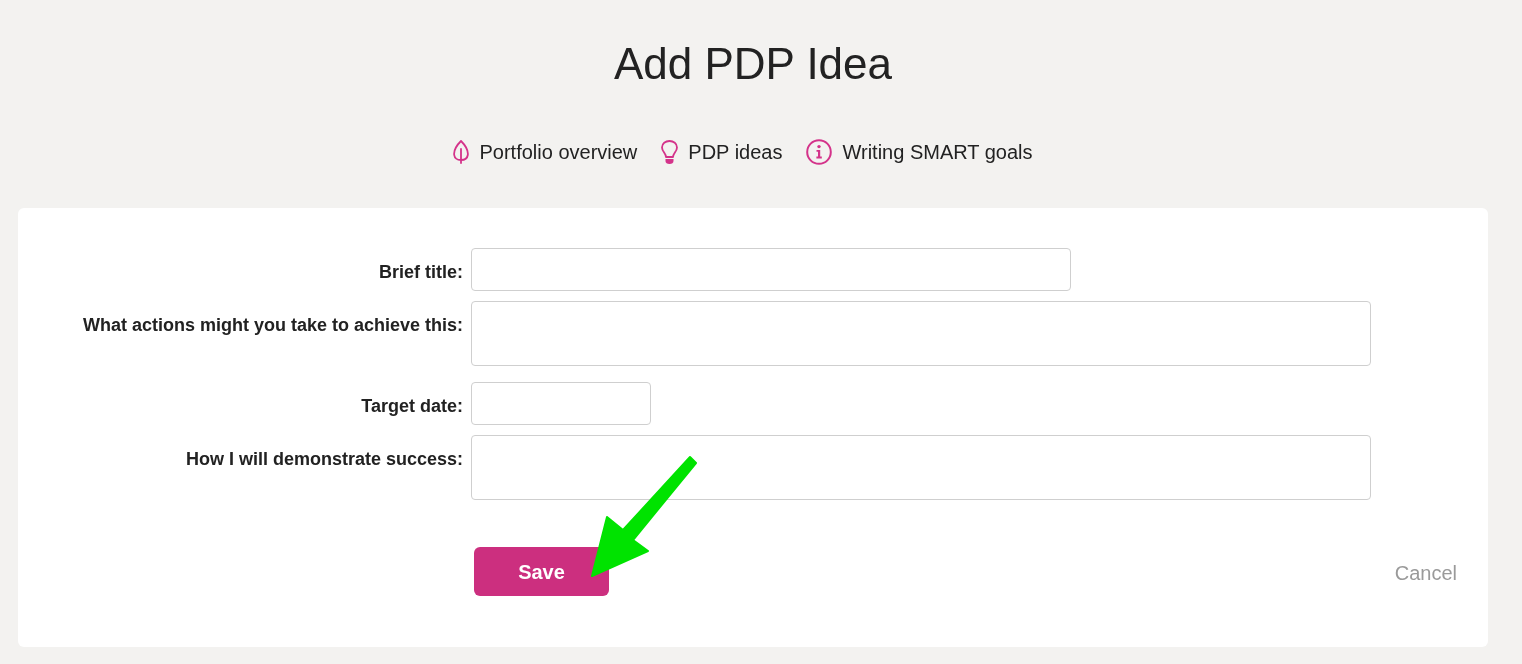 The image size is (1522, 664). Describe the element at coordinates (324, 459) in the screenshot. I see `field-label: How I will demonstrate success:` at that location.